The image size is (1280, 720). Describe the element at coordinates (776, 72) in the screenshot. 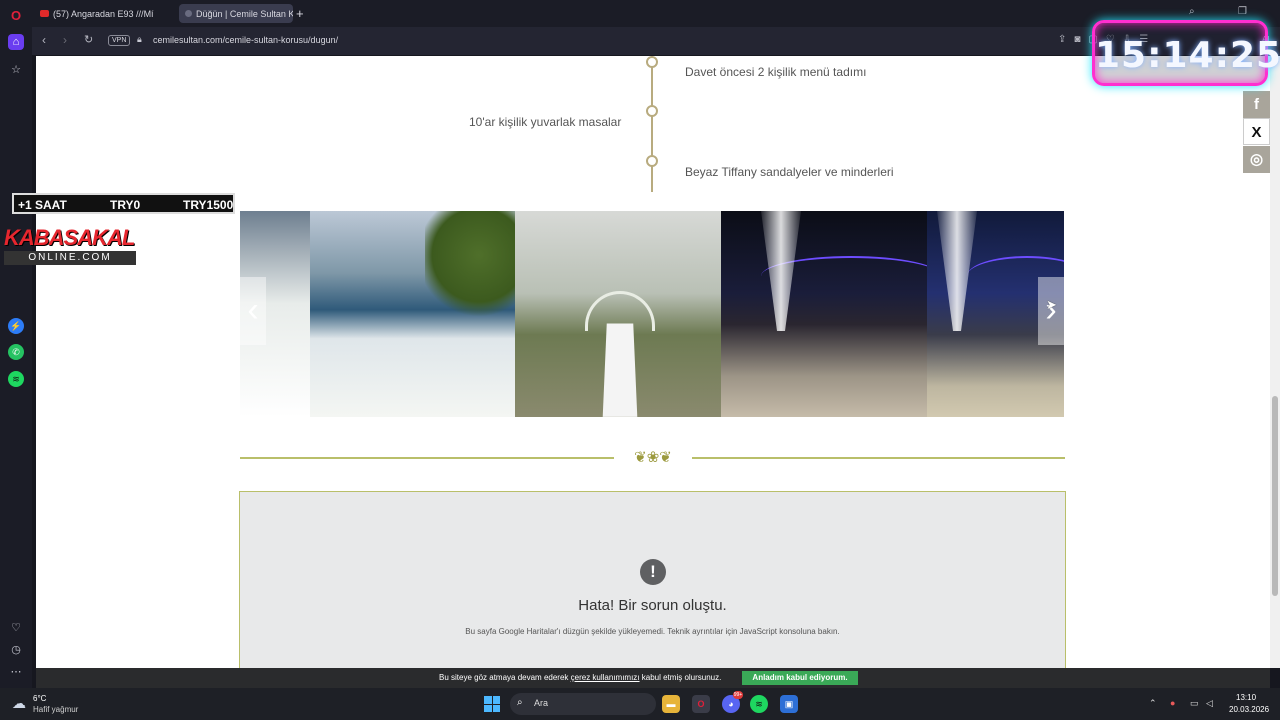

I see `timeline-item: Davet öncesi 2 kişilik menü tadımı` at that location.